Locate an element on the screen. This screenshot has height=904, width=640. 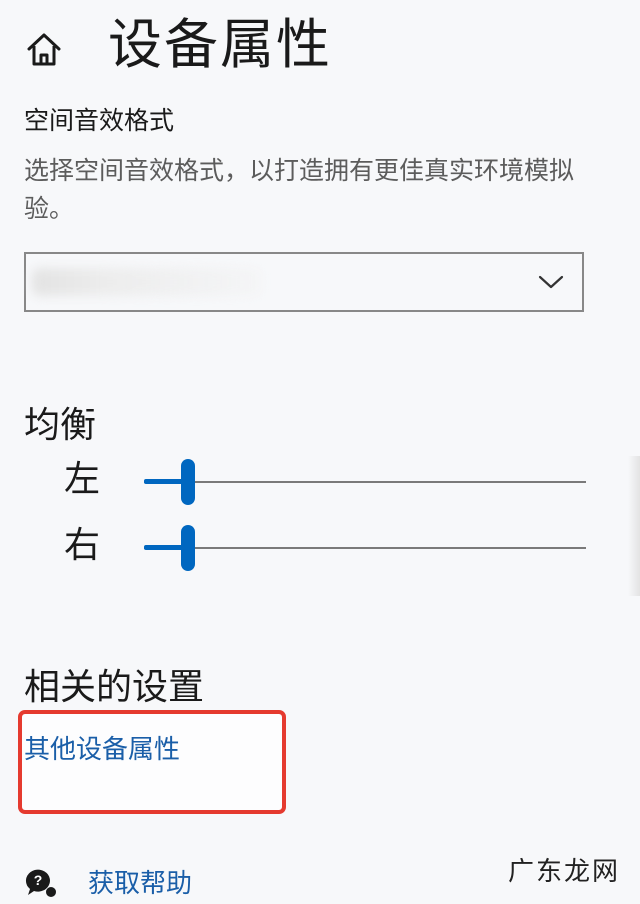
left-balance-slider is located at coordinates (365, 482).